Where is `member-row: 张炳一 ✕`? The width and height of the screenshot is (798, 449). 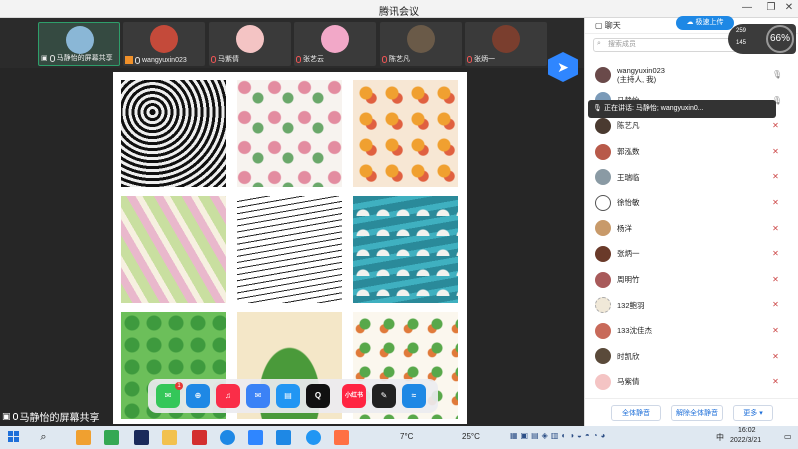 member-row: 张炳一 ✕ is located at coordinates (691, 254).